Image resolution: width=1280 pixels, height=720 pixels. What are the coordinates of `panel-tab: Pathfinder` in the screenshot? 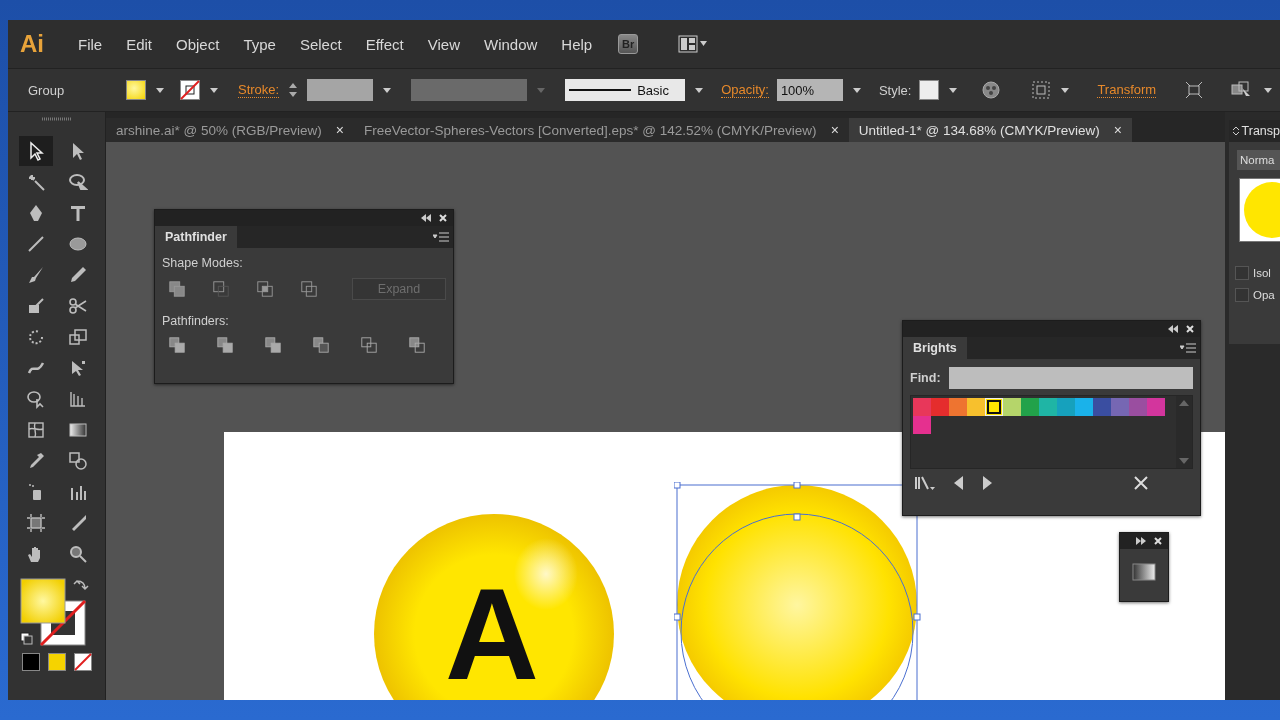 It's located at (196, 237).